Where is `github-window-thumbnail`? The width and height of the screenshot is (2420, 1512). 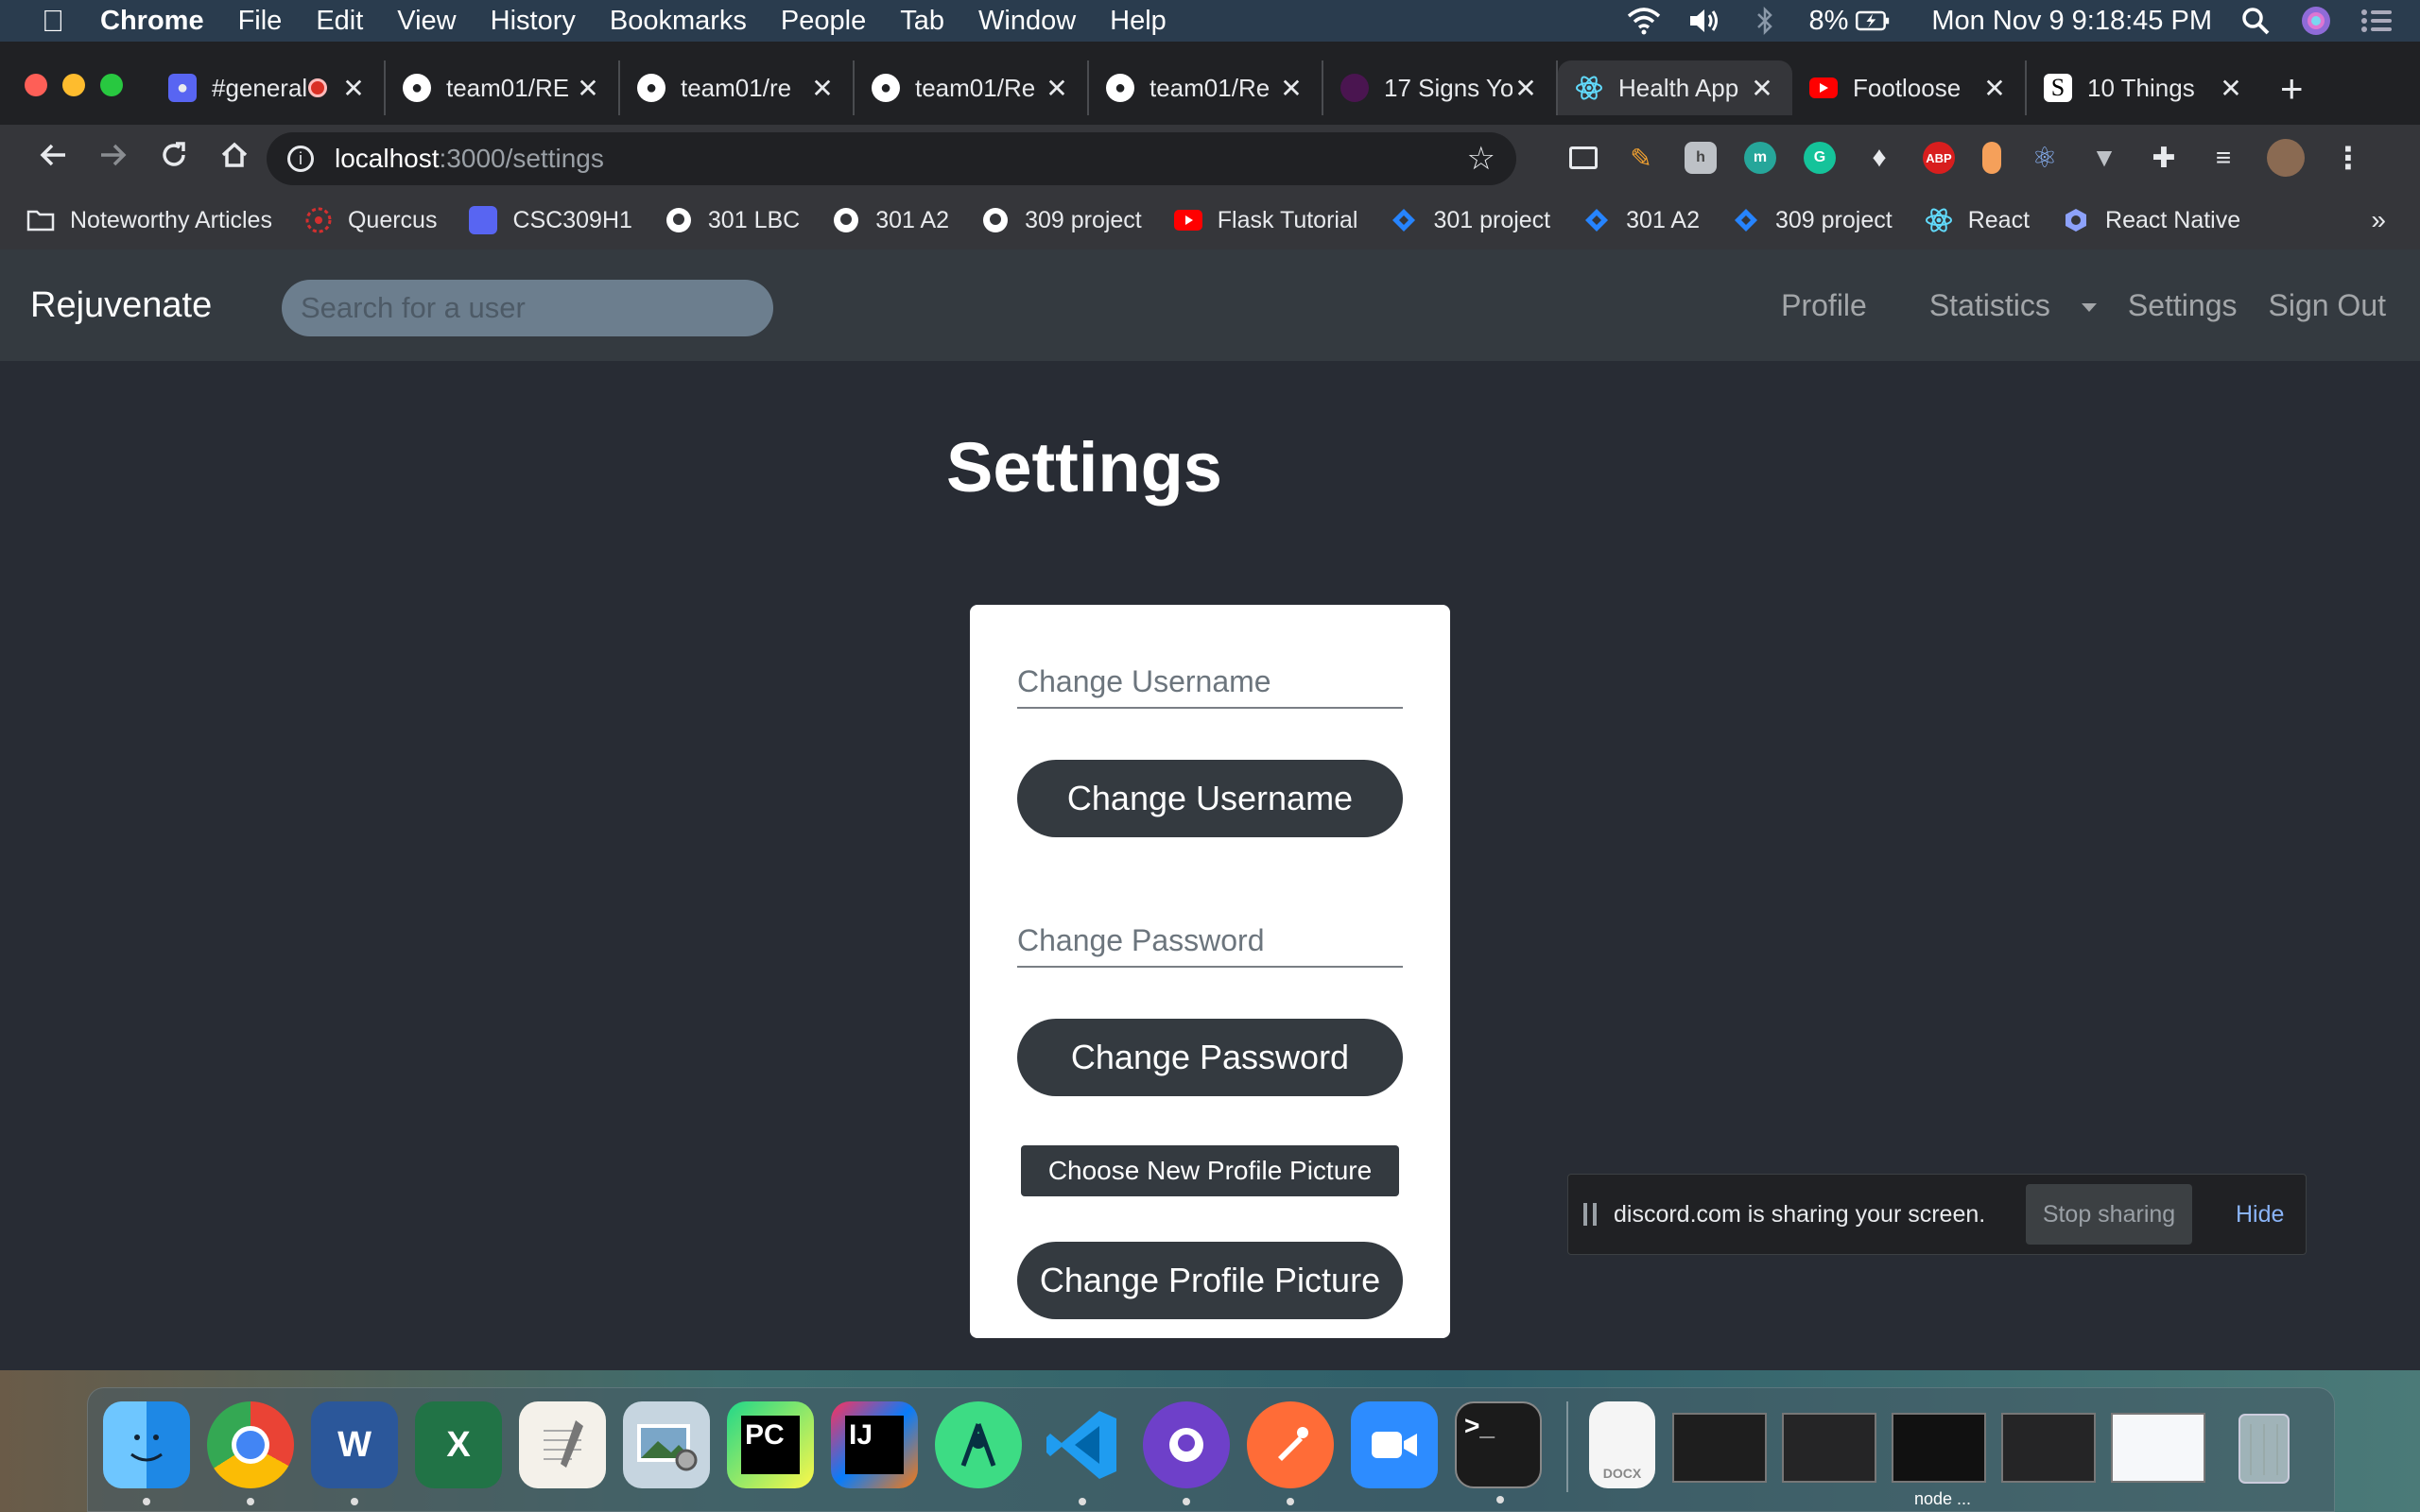
github-window-thumbnail is located at coordinates (2158, 1448).